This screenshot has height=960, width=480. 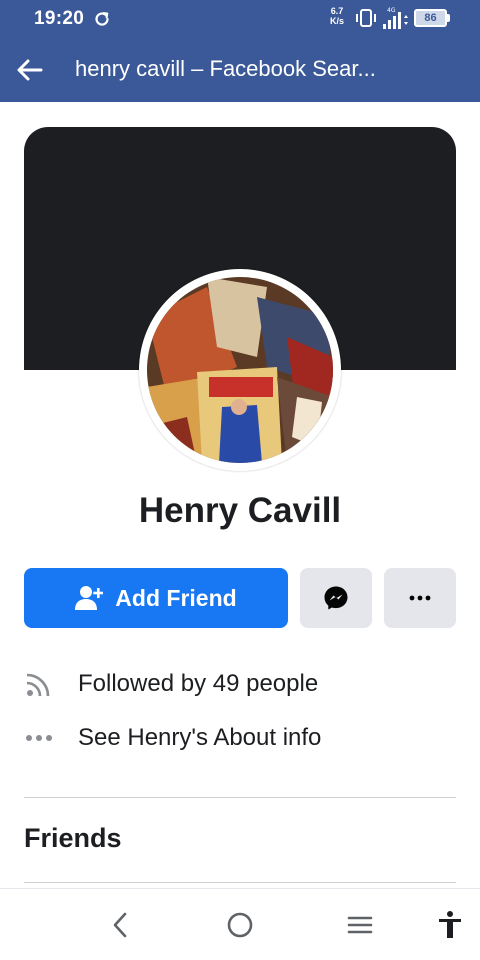 I want to click on avatar, so click(x=240, y=370).